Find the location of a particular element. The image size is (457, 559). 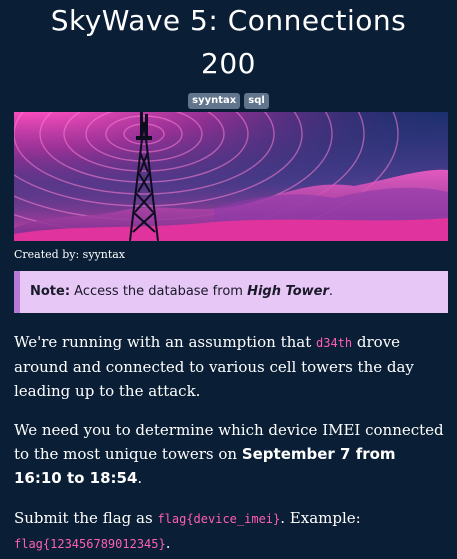

note-place: High Tower is located at coordinates (288, 291).